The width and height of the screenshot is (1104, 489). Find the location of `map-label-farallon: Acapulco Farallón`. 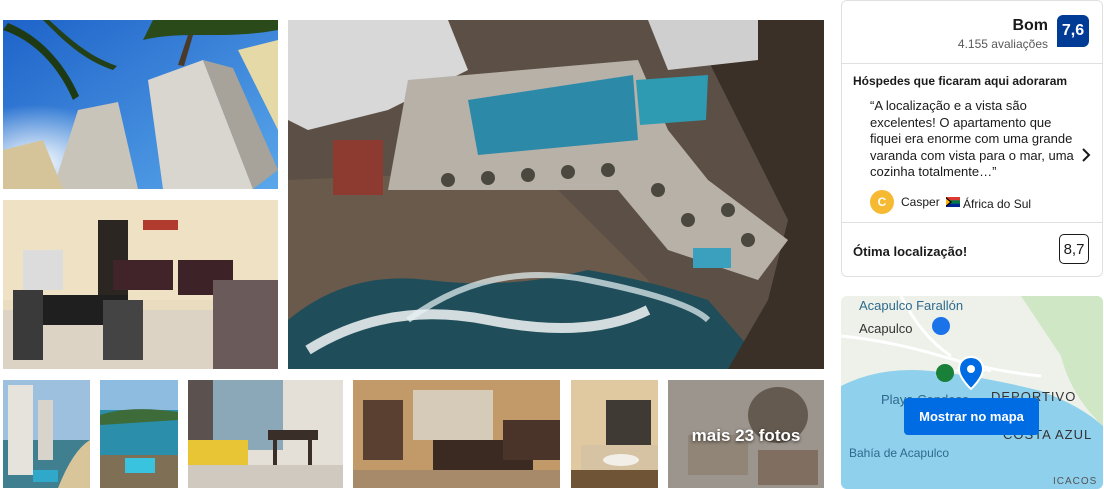

map-label-farallon: Acapulco Farallón is located at coordinates (911, 305).